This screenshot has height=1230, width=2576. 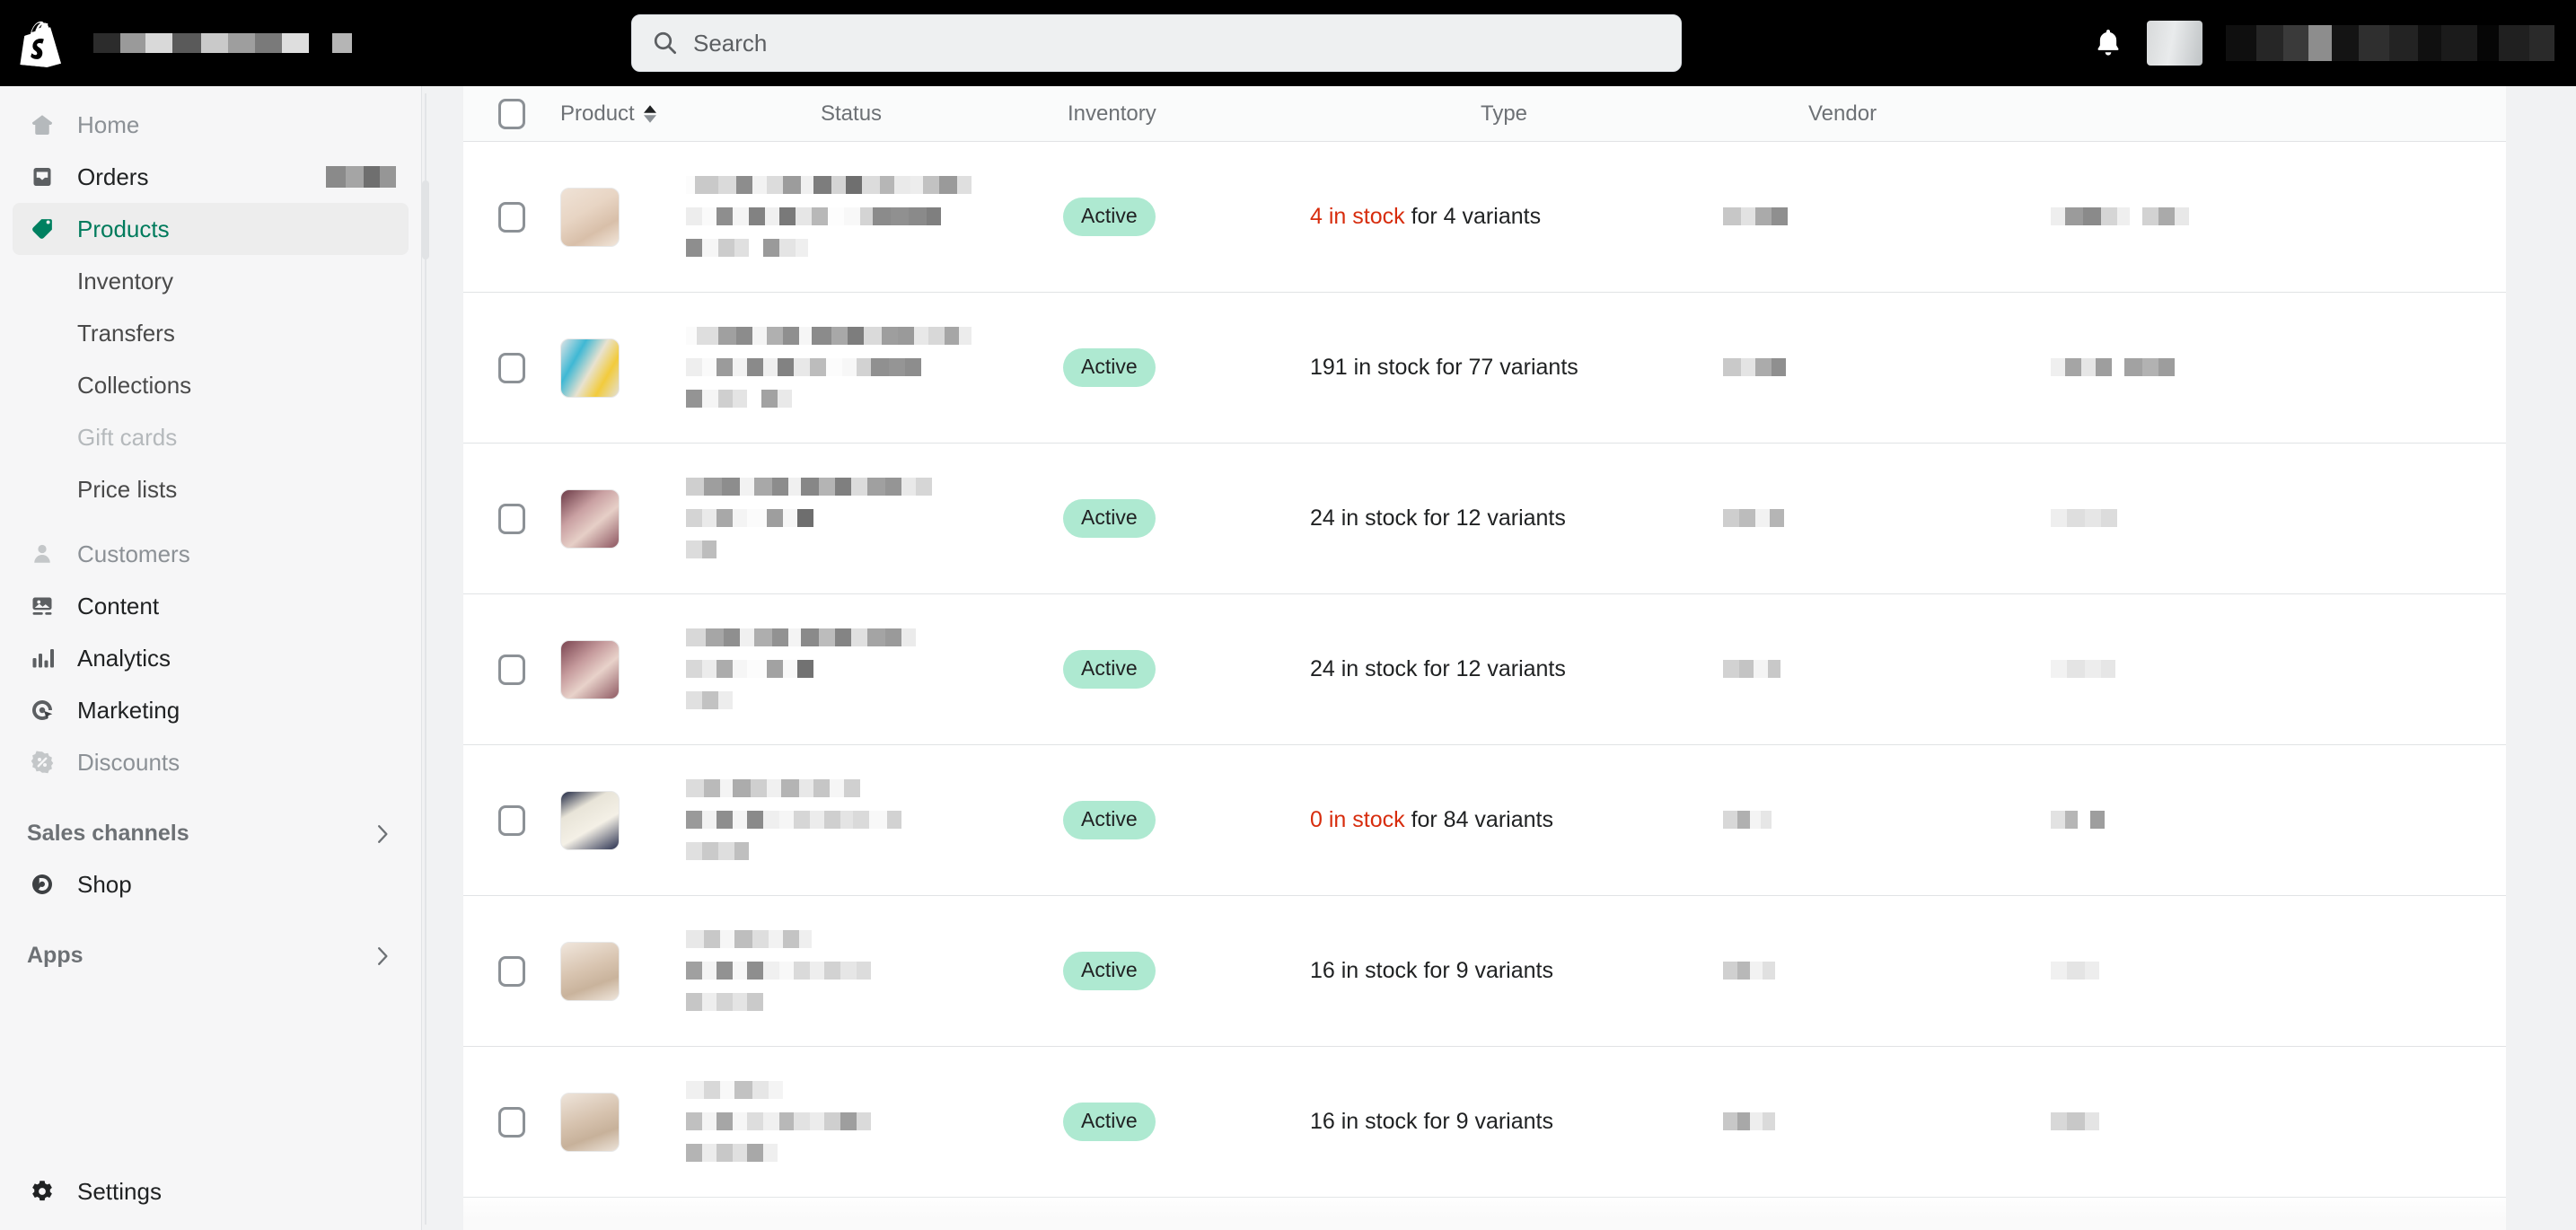 I want to click on chevron-right-icon, so click(x=385, y=955).